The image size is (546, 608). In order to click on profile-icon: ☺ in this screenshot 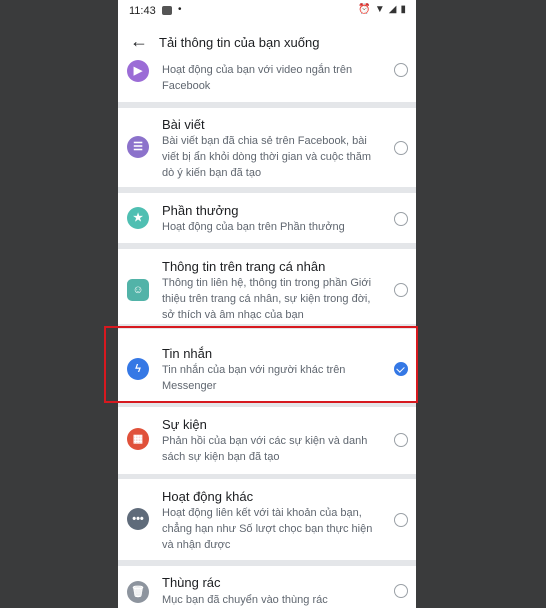, I will do `click(138, 290)`.